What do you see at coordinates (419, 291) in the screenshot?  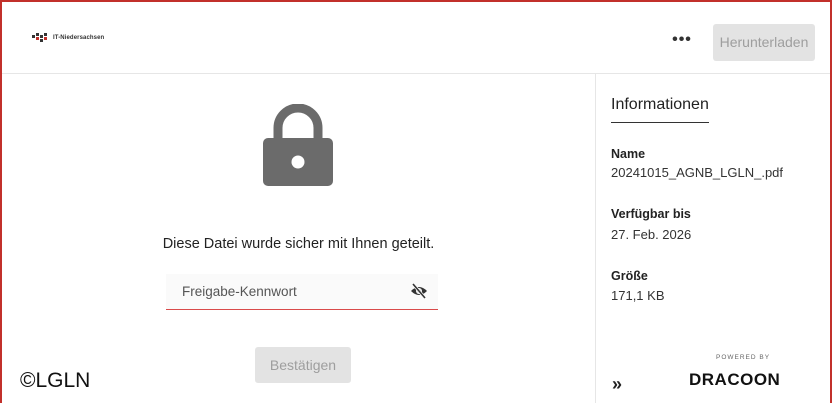 I see `eye-off-icon` at bounding box center [419, 291].